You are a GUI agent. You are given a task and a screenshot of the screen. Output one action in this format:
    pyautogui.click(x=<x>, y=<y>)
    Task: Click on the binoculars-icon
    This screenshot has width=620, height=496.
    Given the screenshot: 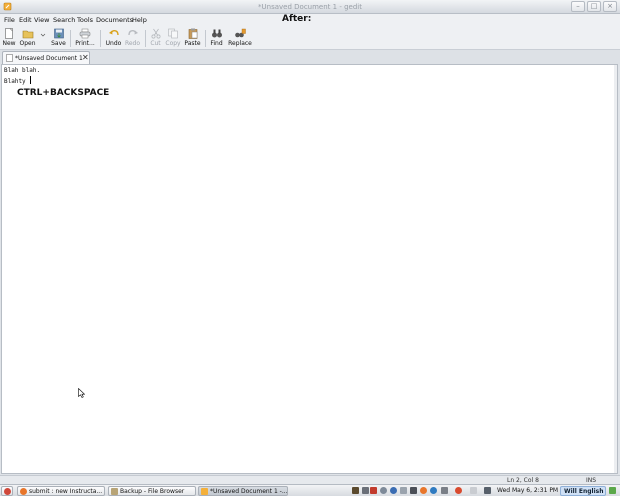 What is the action you would take?
    pyautogui.click(x=216, y=33)
    